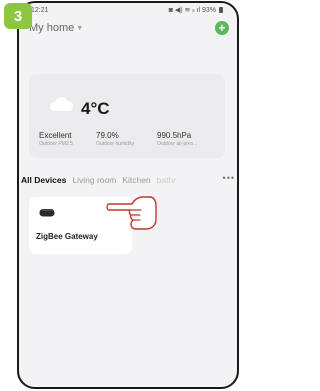 This screenshot has height=391, width=320. Describe the element at coordinates (229, 178) in the screenshot. I see `more-icon: •••` at that location.